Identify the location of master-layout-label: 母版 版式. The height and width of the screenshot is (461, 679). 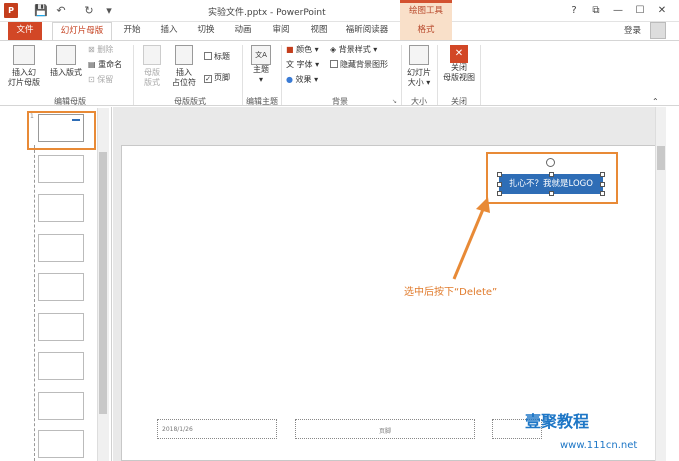
(152, 77).